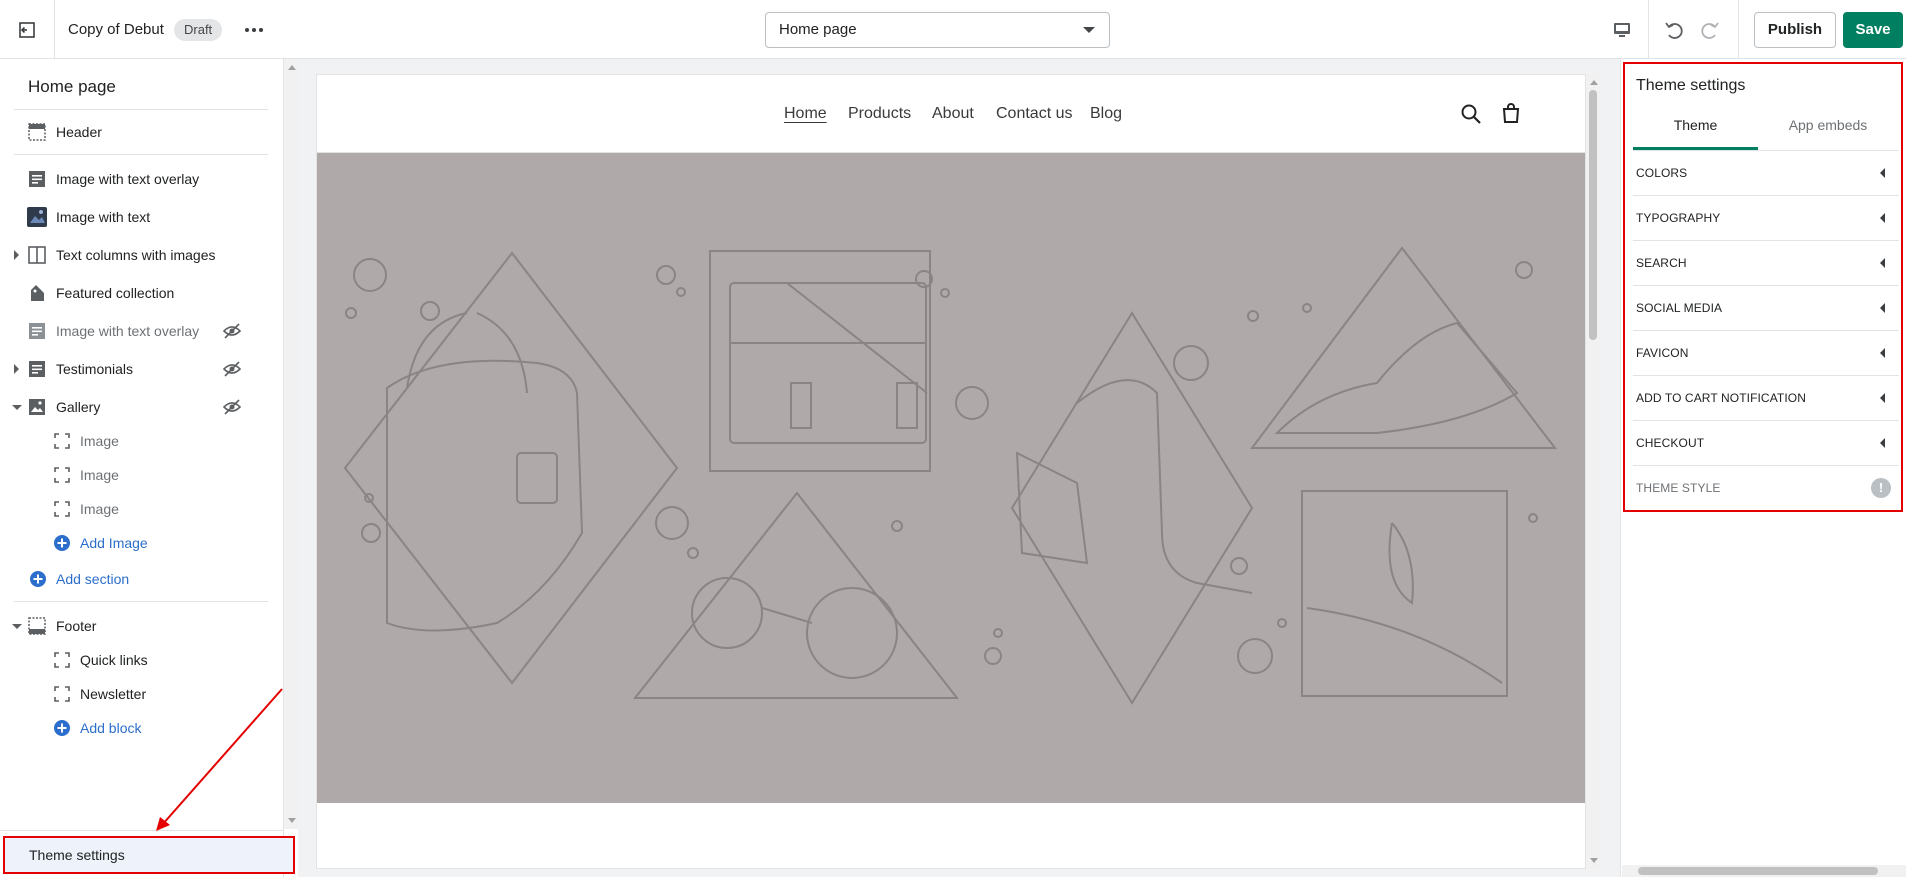  I want to click on redo-button, so click(1710, 30).